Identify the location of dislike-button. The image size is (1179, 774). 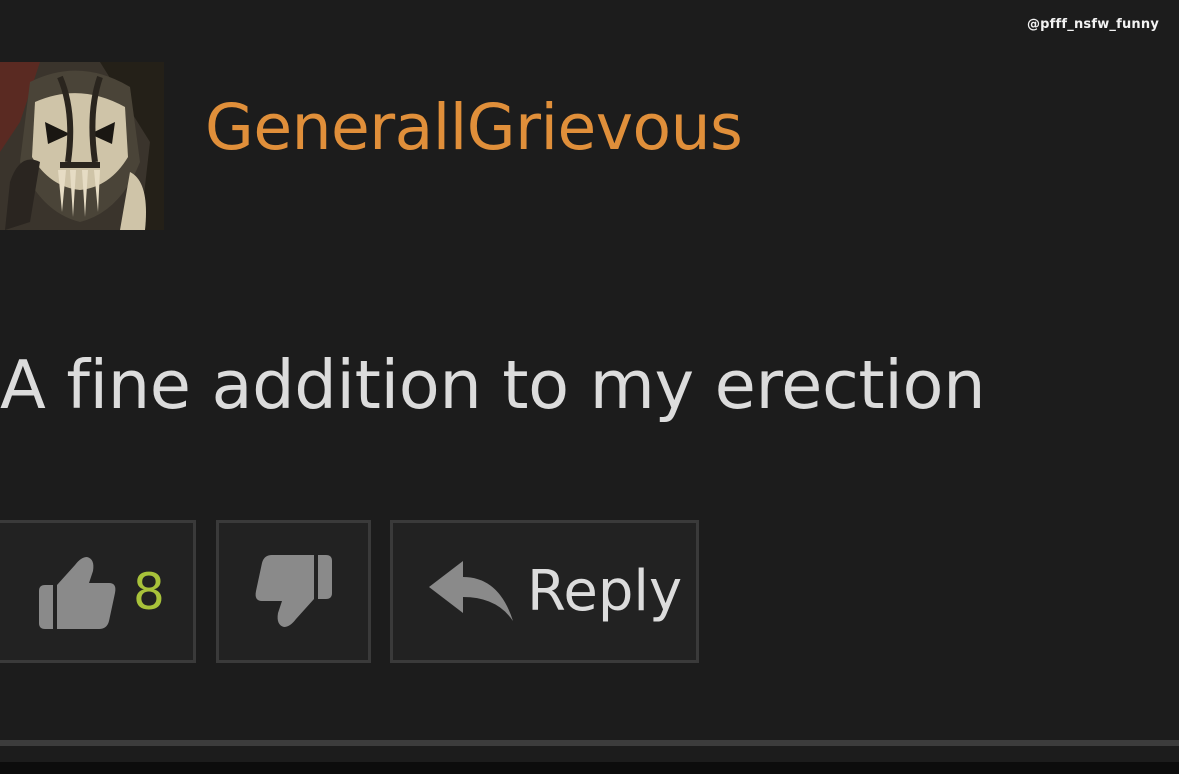
(293, 591).